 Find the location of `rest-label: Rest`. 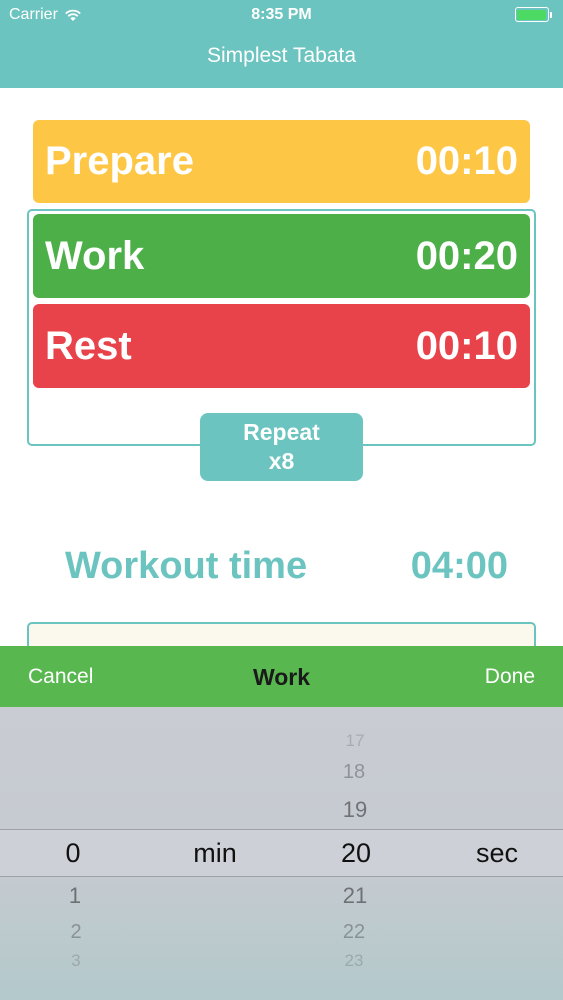

rest-label: Rest is located at coordinates (88, 345).